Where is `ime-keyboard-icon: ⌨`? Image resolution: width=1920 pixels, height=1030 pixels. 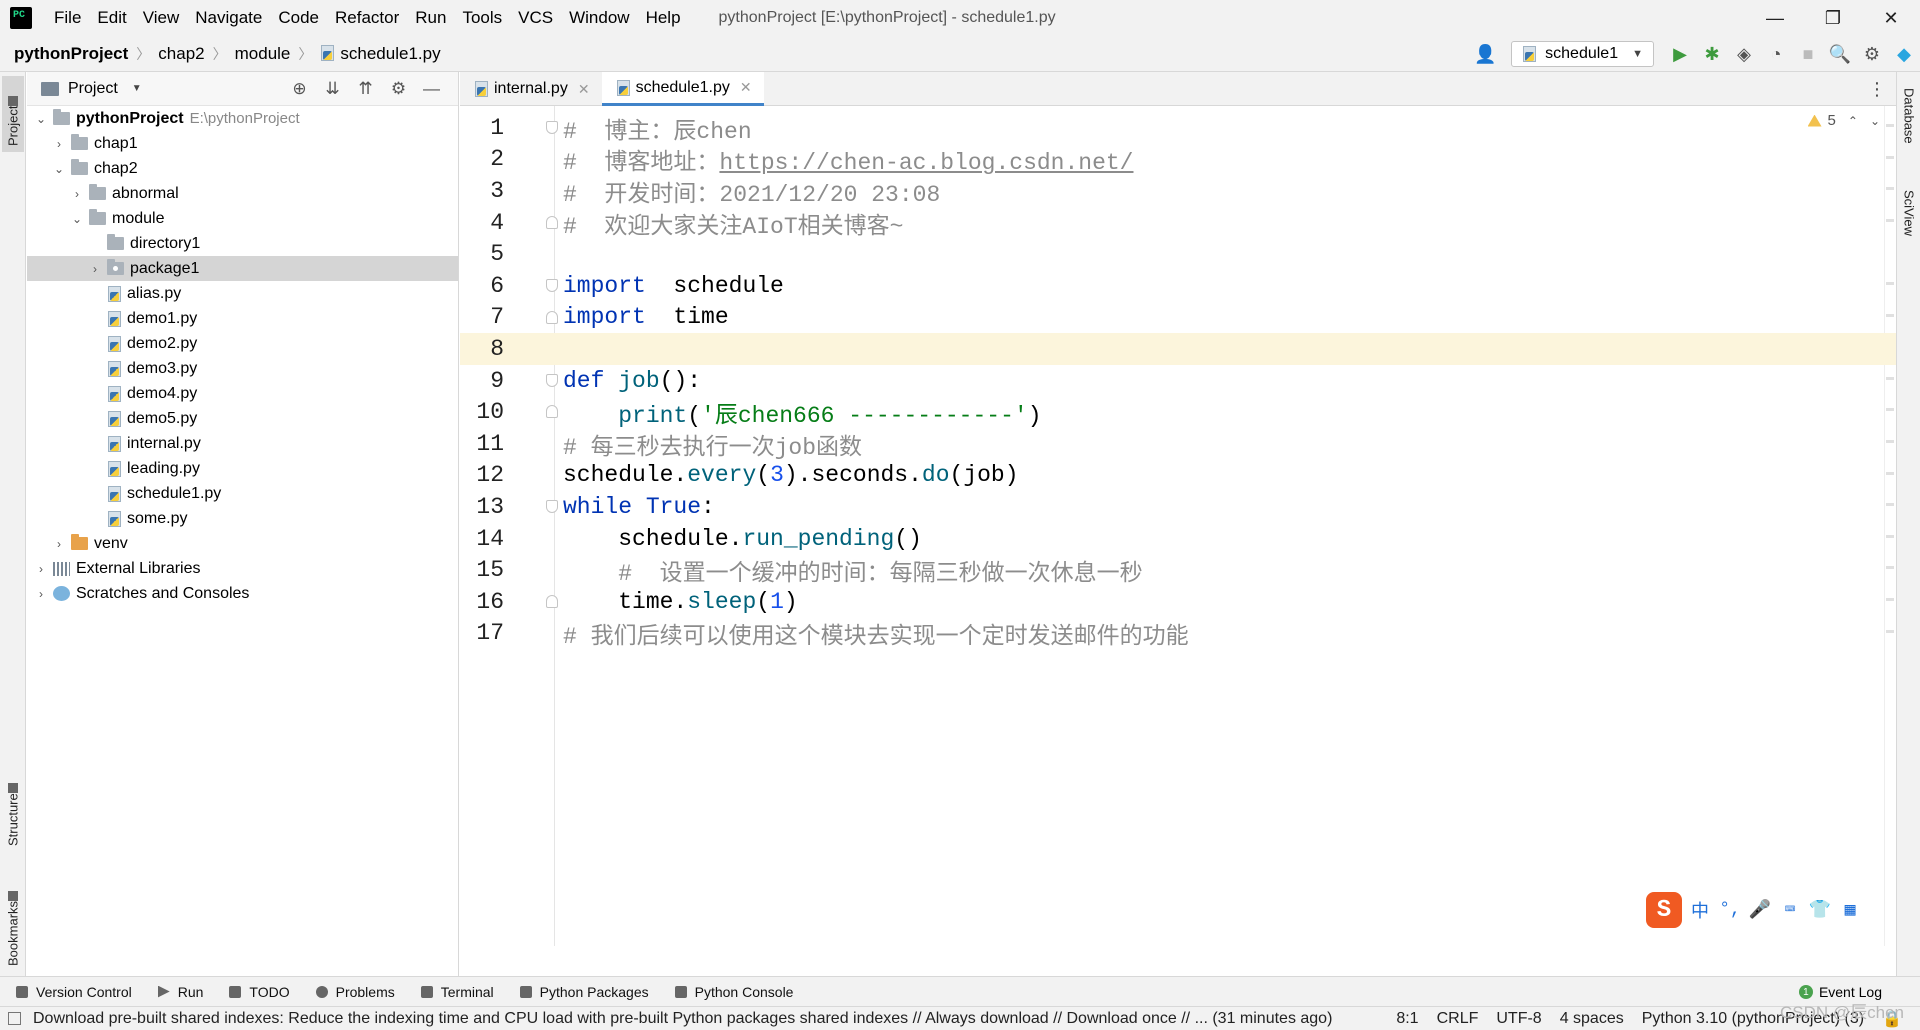 ime-keyboard-icon: ⌨ is located at coordinates (1790, 910).